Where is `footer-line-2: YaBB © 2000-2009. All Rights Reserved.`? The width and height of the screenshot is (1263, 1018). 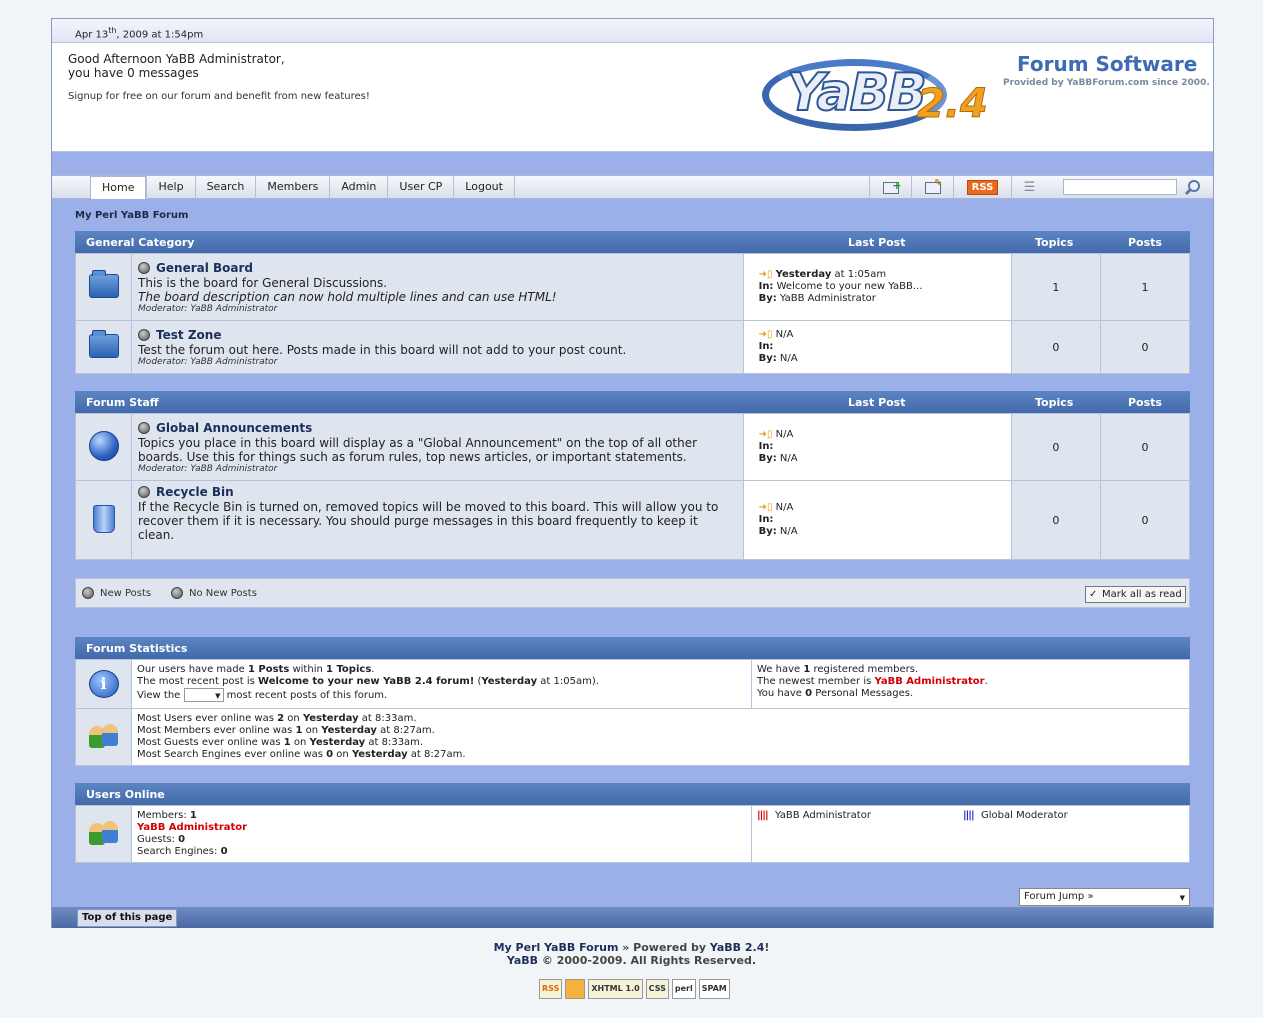 footer-line-2: YaBB © 2000-2009. All Rights Reserved. is located at coordinates (631, 960).